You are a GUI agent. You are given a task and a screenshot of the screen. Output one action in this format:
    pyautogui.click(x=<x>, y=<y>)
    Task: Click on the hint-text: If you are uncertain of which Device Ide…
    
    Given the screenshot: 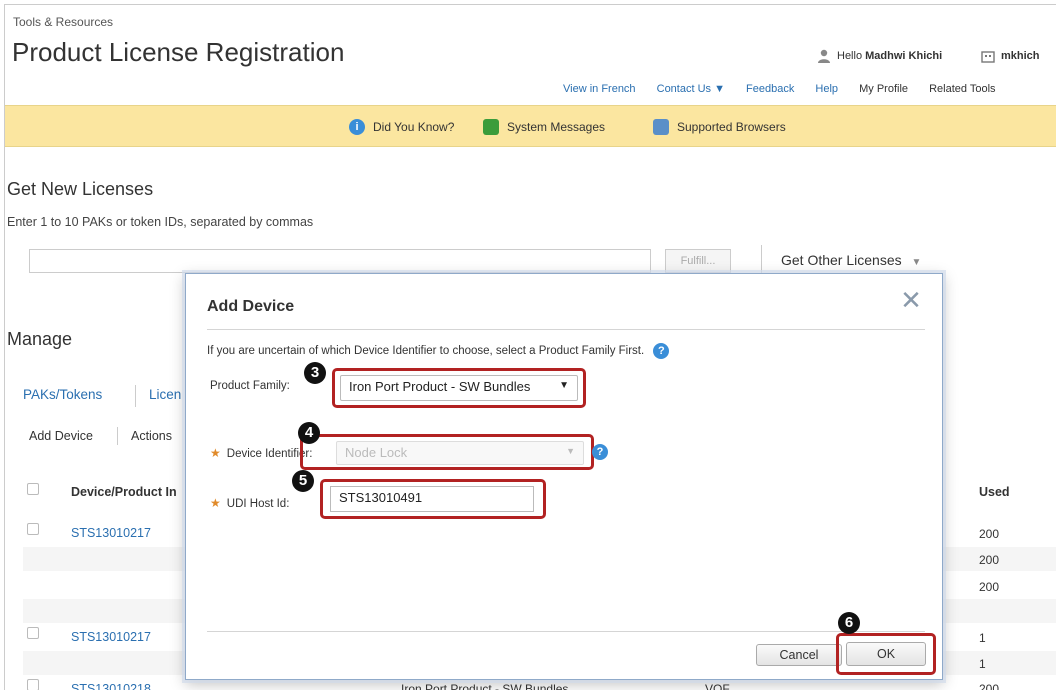 What is the action you would take?
    pyautogui.click(x=426, y=351)
    